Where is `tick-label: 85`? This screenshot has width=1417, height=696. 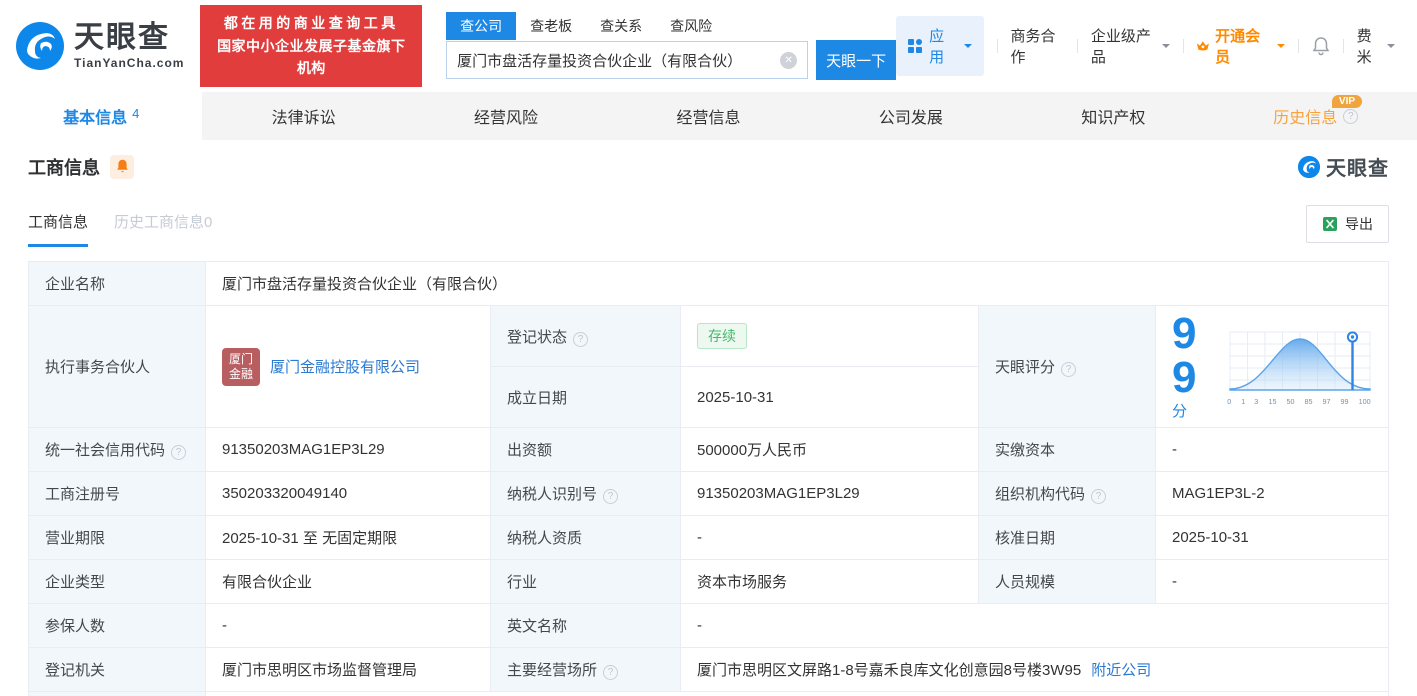 tick-label: 85 is located at coordinates (1308, 401).